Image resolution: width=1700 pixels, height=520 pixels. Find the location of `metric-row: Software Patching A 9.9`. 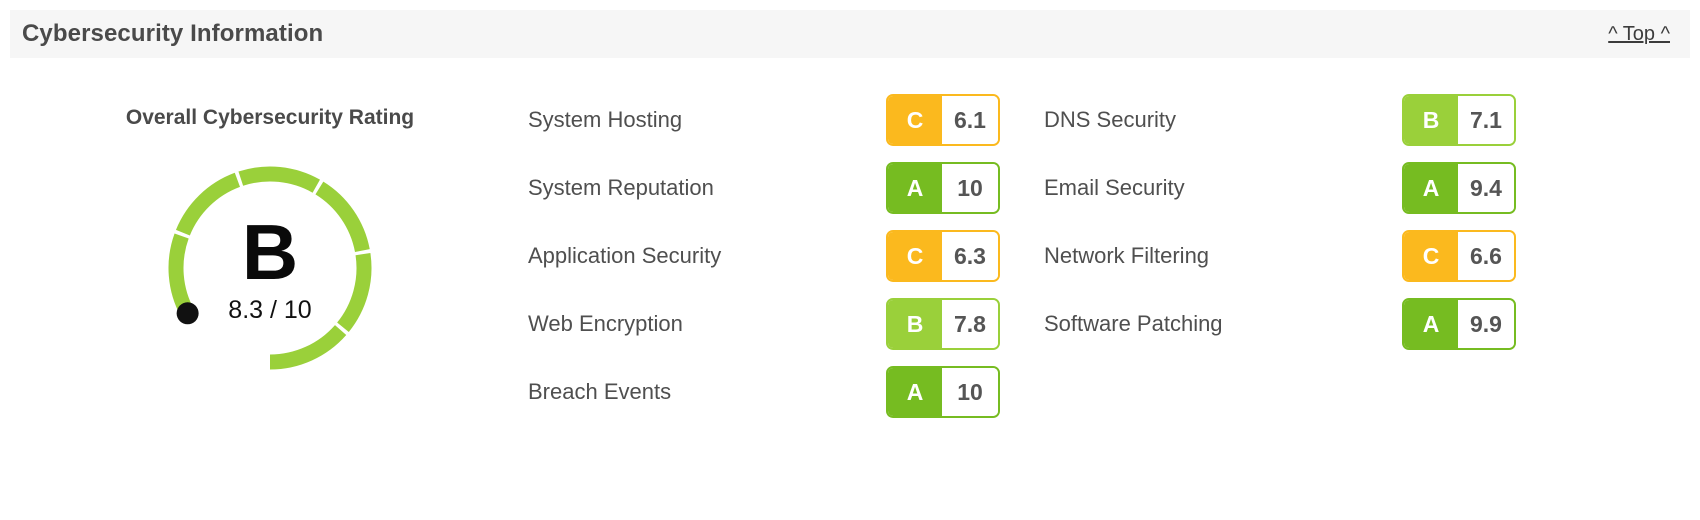

metric-row: Software Patching A 9.9 is located at coordinates (1274, 324).